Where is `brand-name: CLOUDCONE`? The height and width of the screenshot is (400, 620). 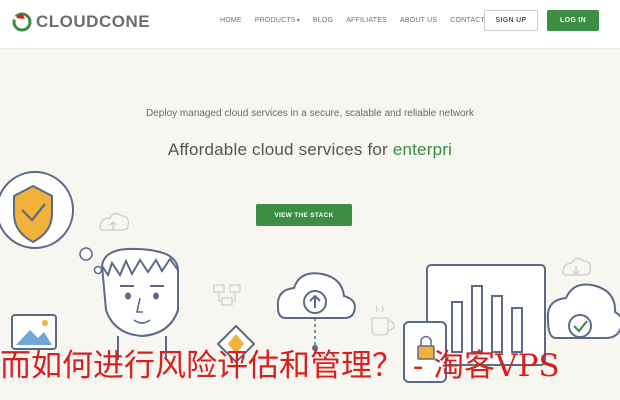
brand-name: CLOUDCONE is located at coordinates (93, 21).